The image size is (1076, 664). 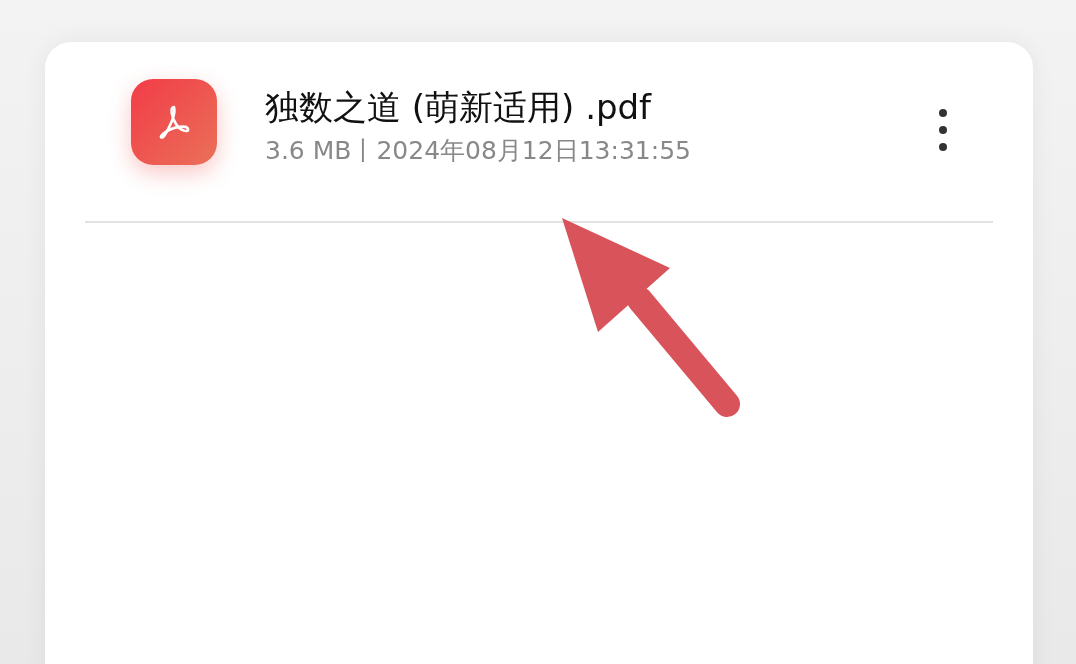 What do you see at coordinates (459, 107) in the screenshot?
I see `file-name: 独数之道 (萌新适用) .pdf` at bounding box center [459, 107].